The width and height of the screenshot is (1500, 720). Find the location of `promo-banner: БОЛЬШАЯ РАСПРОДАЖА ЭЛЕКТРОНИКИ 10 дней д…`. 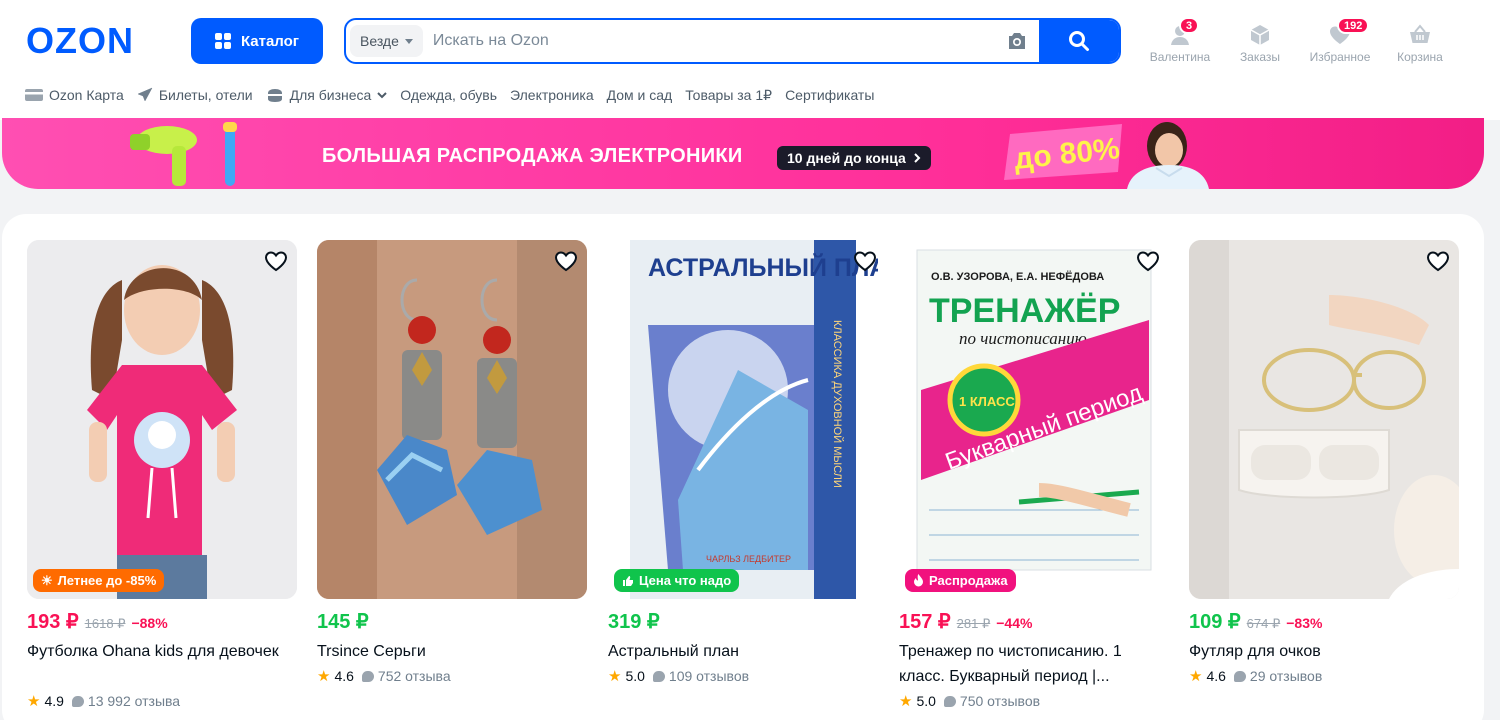

promo-banner: БОЛЬШАЯ РАСПРОДАЖА ЭЛЕКТРОНИКИ 10 дней д… is located at coordinates (743, 153).